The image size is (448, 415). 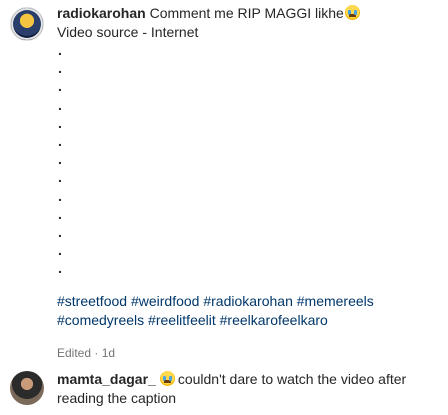 What do you see at coordinates (246, 13) in the screenshot?
I see `caption-text: Comment me RIP MAGGI likhe` at bounding box center [246, 13].